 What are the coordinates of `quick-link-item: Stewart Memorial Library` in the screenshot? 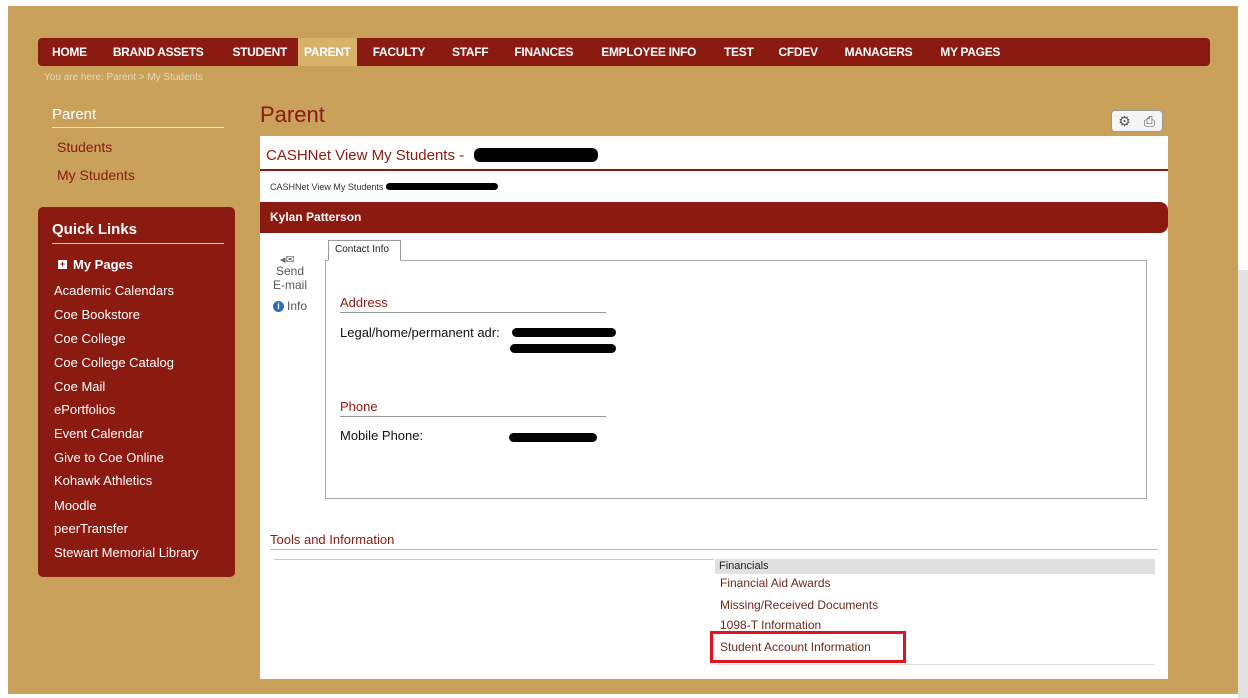 It's located at (126, 552).